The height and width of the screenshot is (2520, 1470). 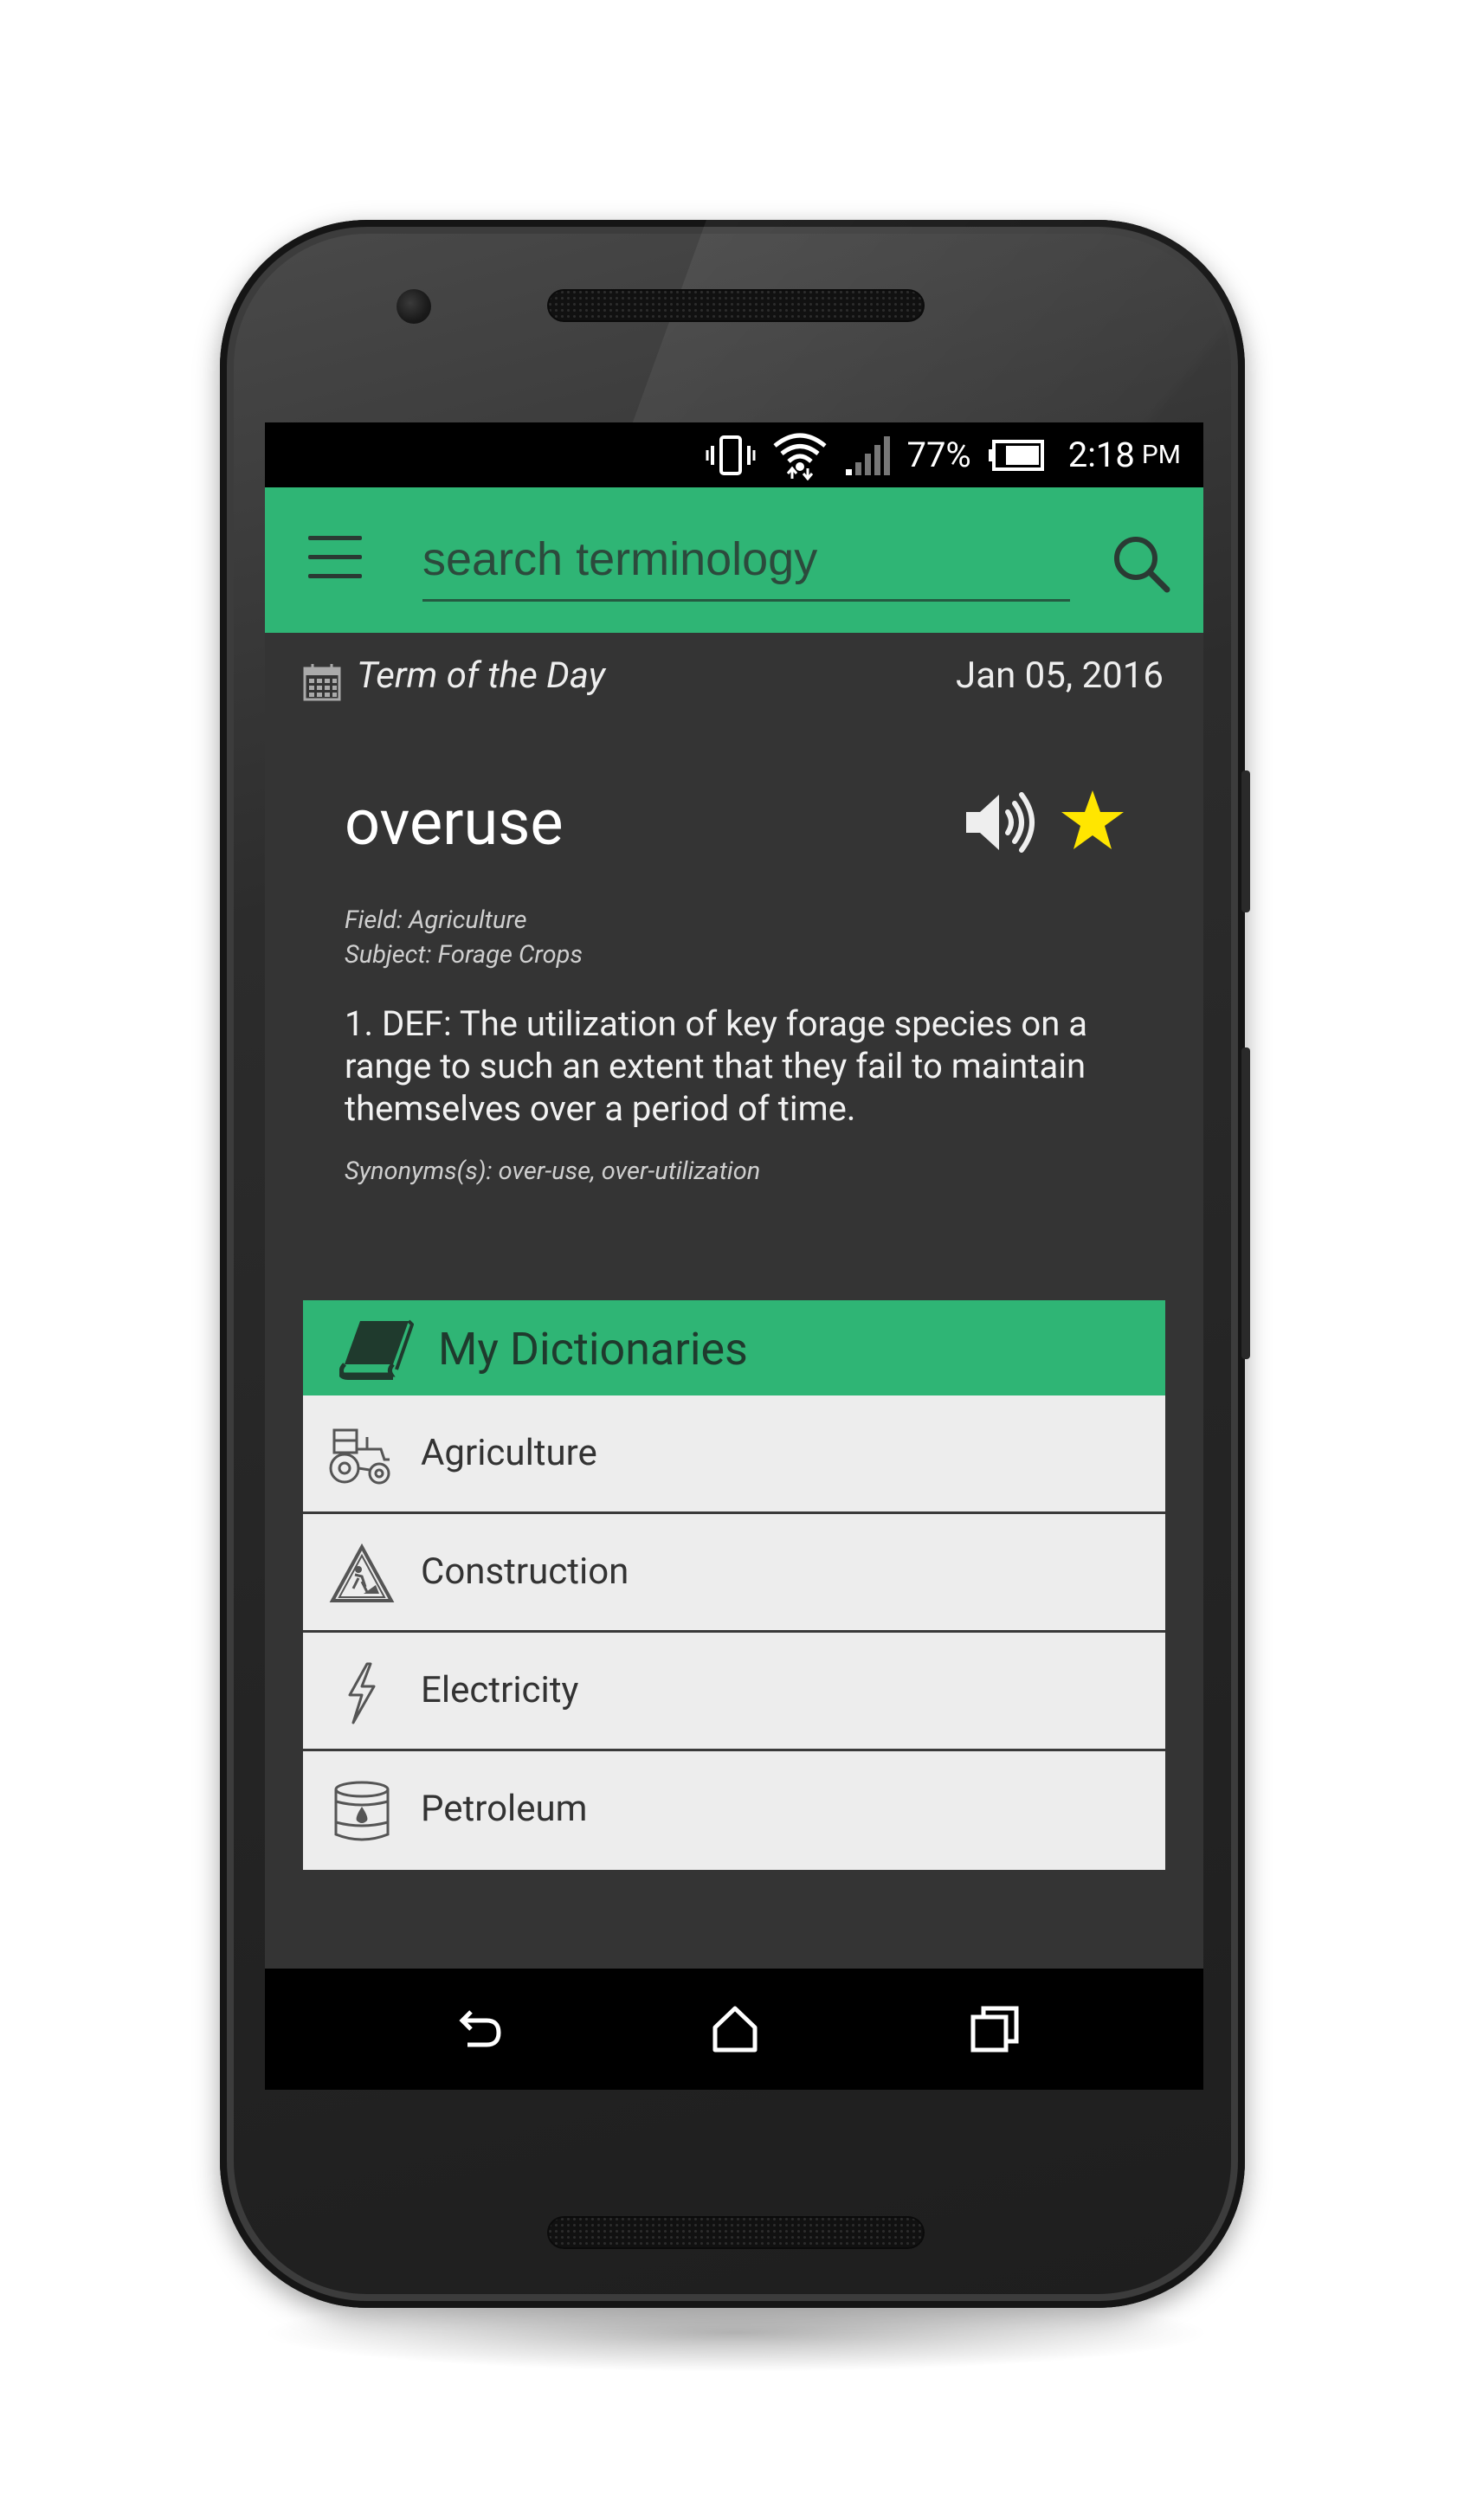 I want to click on app-toolbar, so click(x=734, y=560).